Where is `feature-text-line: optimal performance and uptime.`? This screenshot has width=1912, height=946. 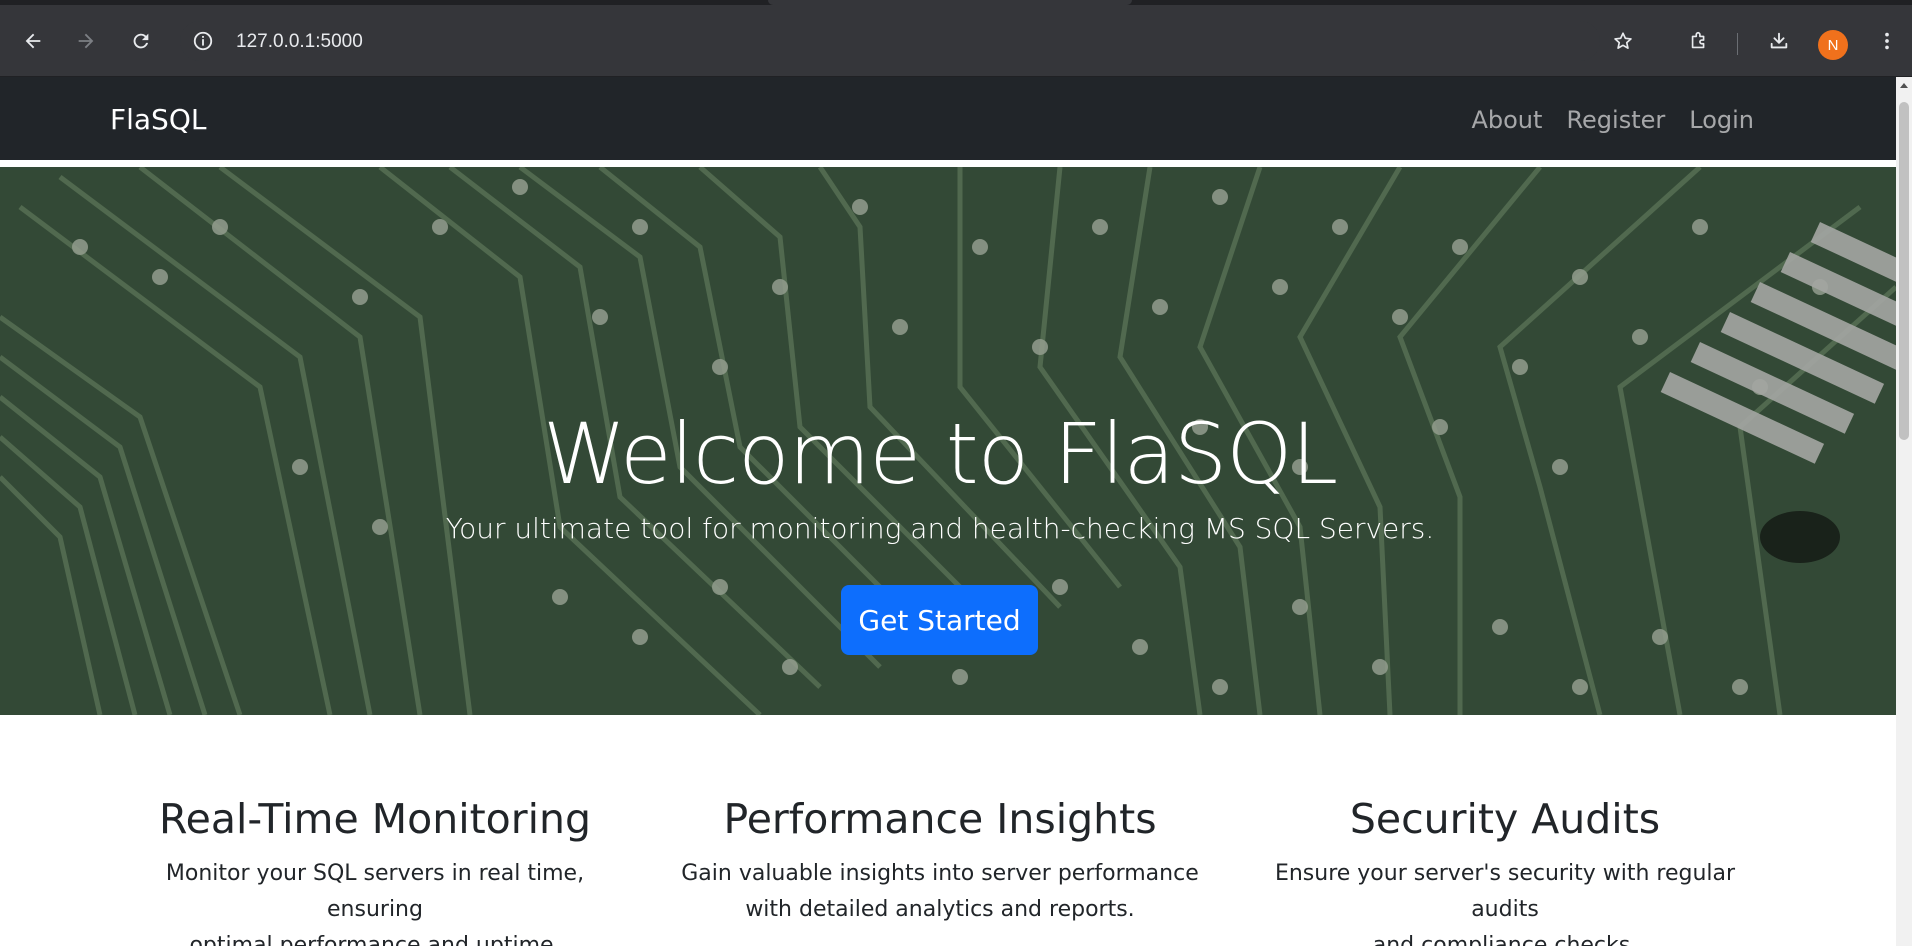
feature-text-line: optimal performance and uptime. is located at coordinates (375, 939).